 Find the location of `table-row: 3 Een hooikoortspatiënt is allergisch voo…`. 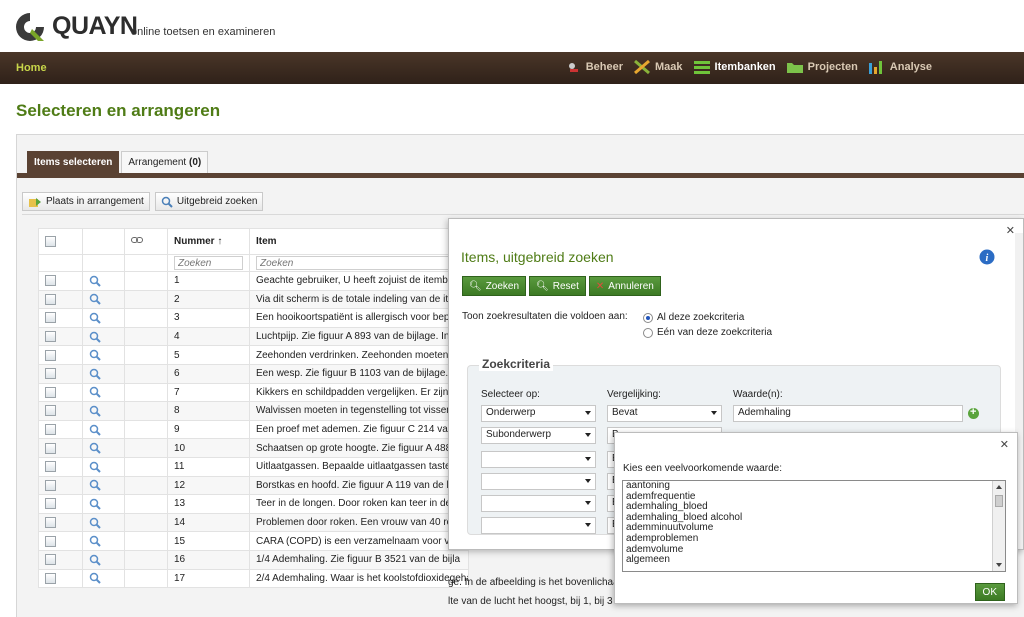

table-row: 3 Een hooikoortspatiënt is allergisch voo… is located at coordinates (253, 318).